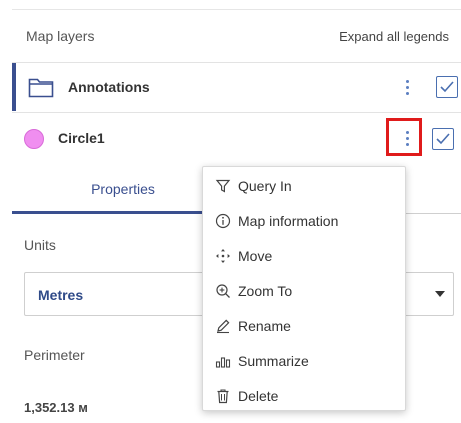 Image resolution: width=461 pixels, height=423 pixels. I want to click on row-divider, so click(236, 112).